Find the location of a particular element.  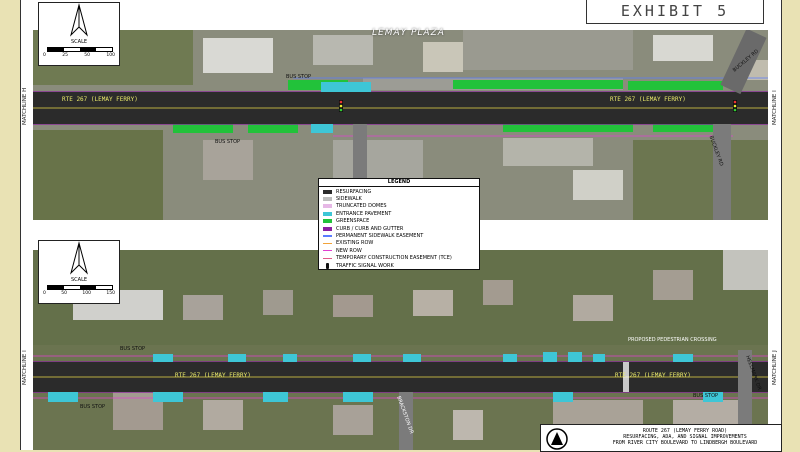

legend-title: LEGEND is located at coordinates (399, 183).